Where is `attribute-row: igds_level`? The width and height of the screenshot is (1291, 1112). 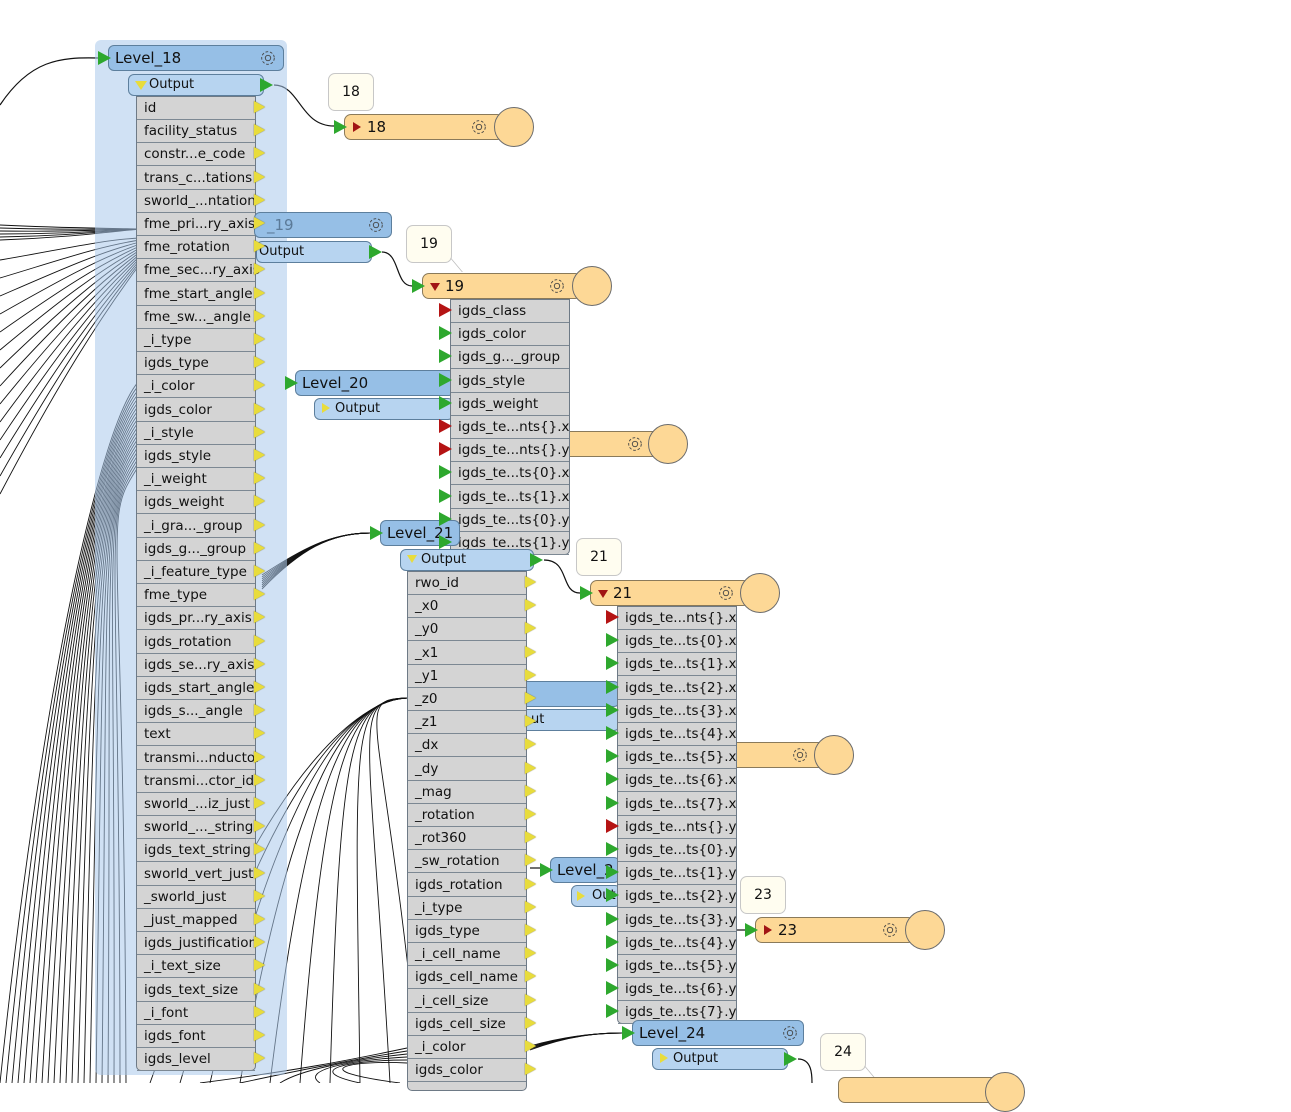
attribute-row: igds_level is located at coordinates (196, 1060).